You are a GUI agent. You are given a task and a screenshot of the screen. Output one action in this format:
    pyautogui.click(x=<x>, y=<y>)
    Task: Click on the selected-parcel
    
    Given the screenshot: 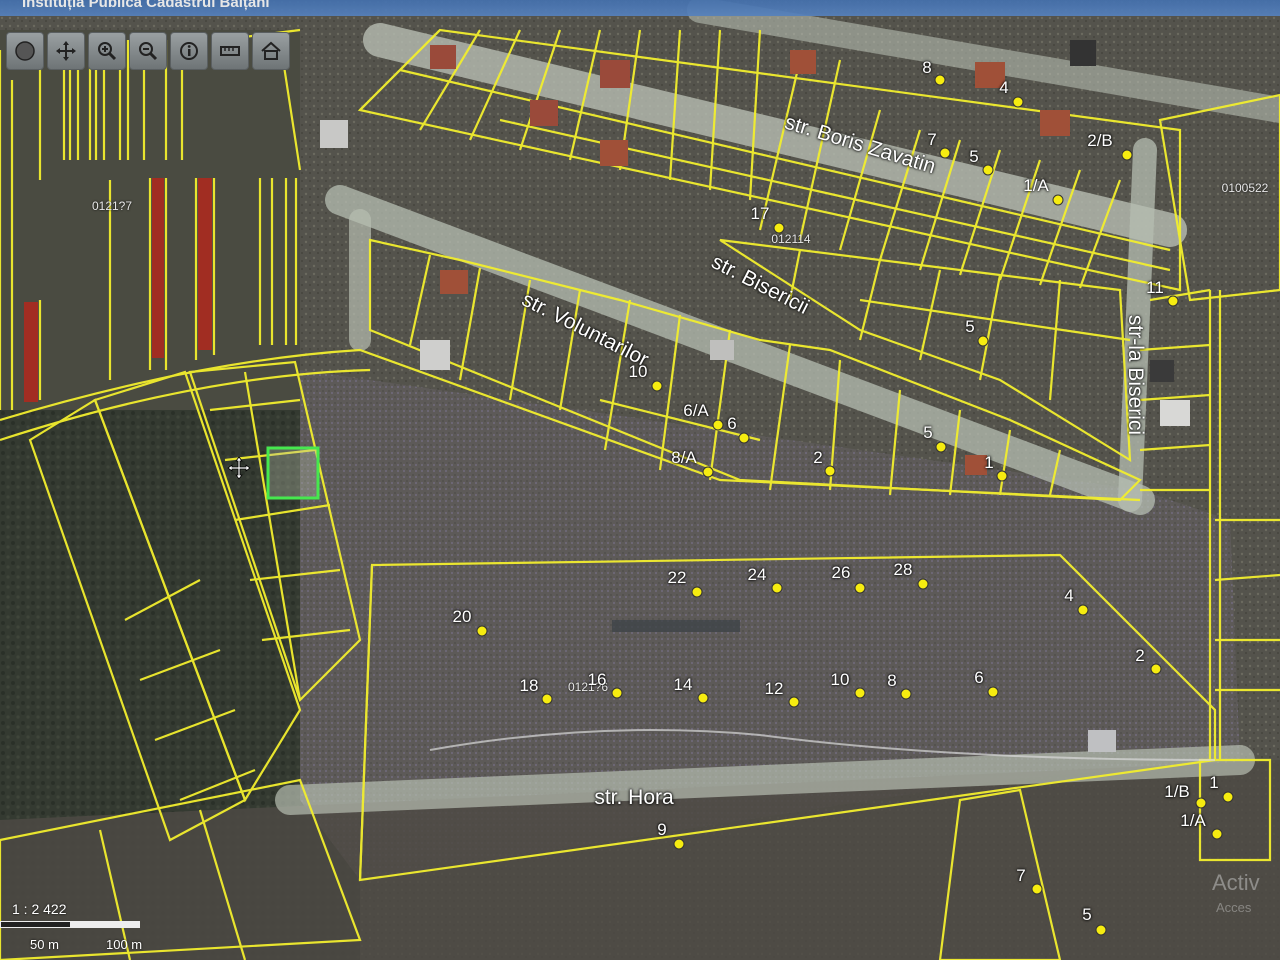 What is the action you would take?
    pyautogui.click(x=293, y=473)
    